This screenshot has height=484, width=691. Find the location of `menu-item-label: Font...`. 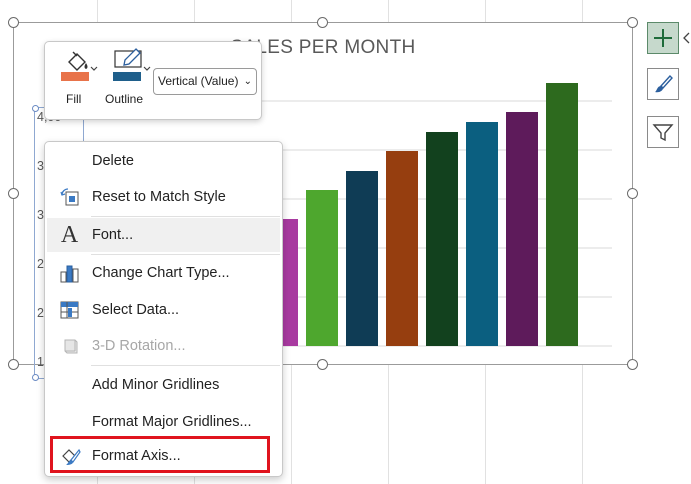

menu-item-label: Font... is located at coordinates (113, 235).